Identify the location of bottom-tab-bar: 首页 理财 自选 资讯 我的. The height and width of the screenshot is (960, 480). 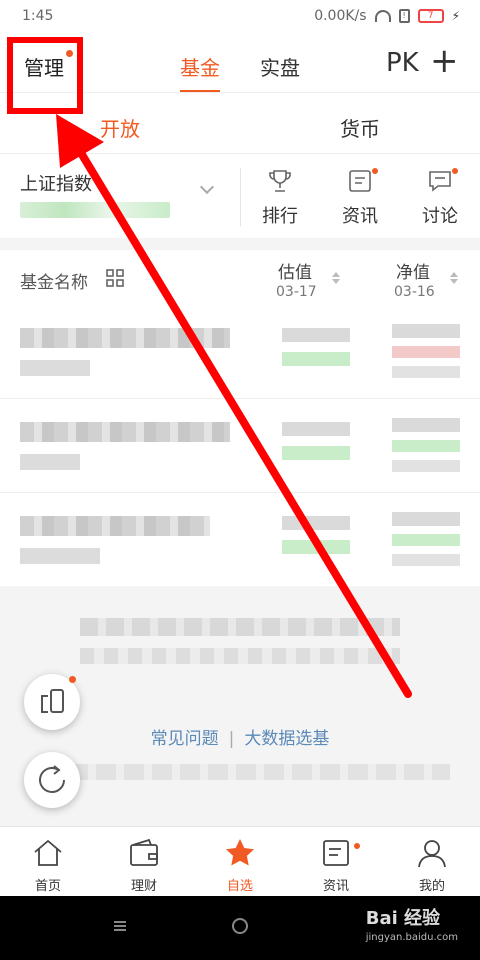
(240, 861).